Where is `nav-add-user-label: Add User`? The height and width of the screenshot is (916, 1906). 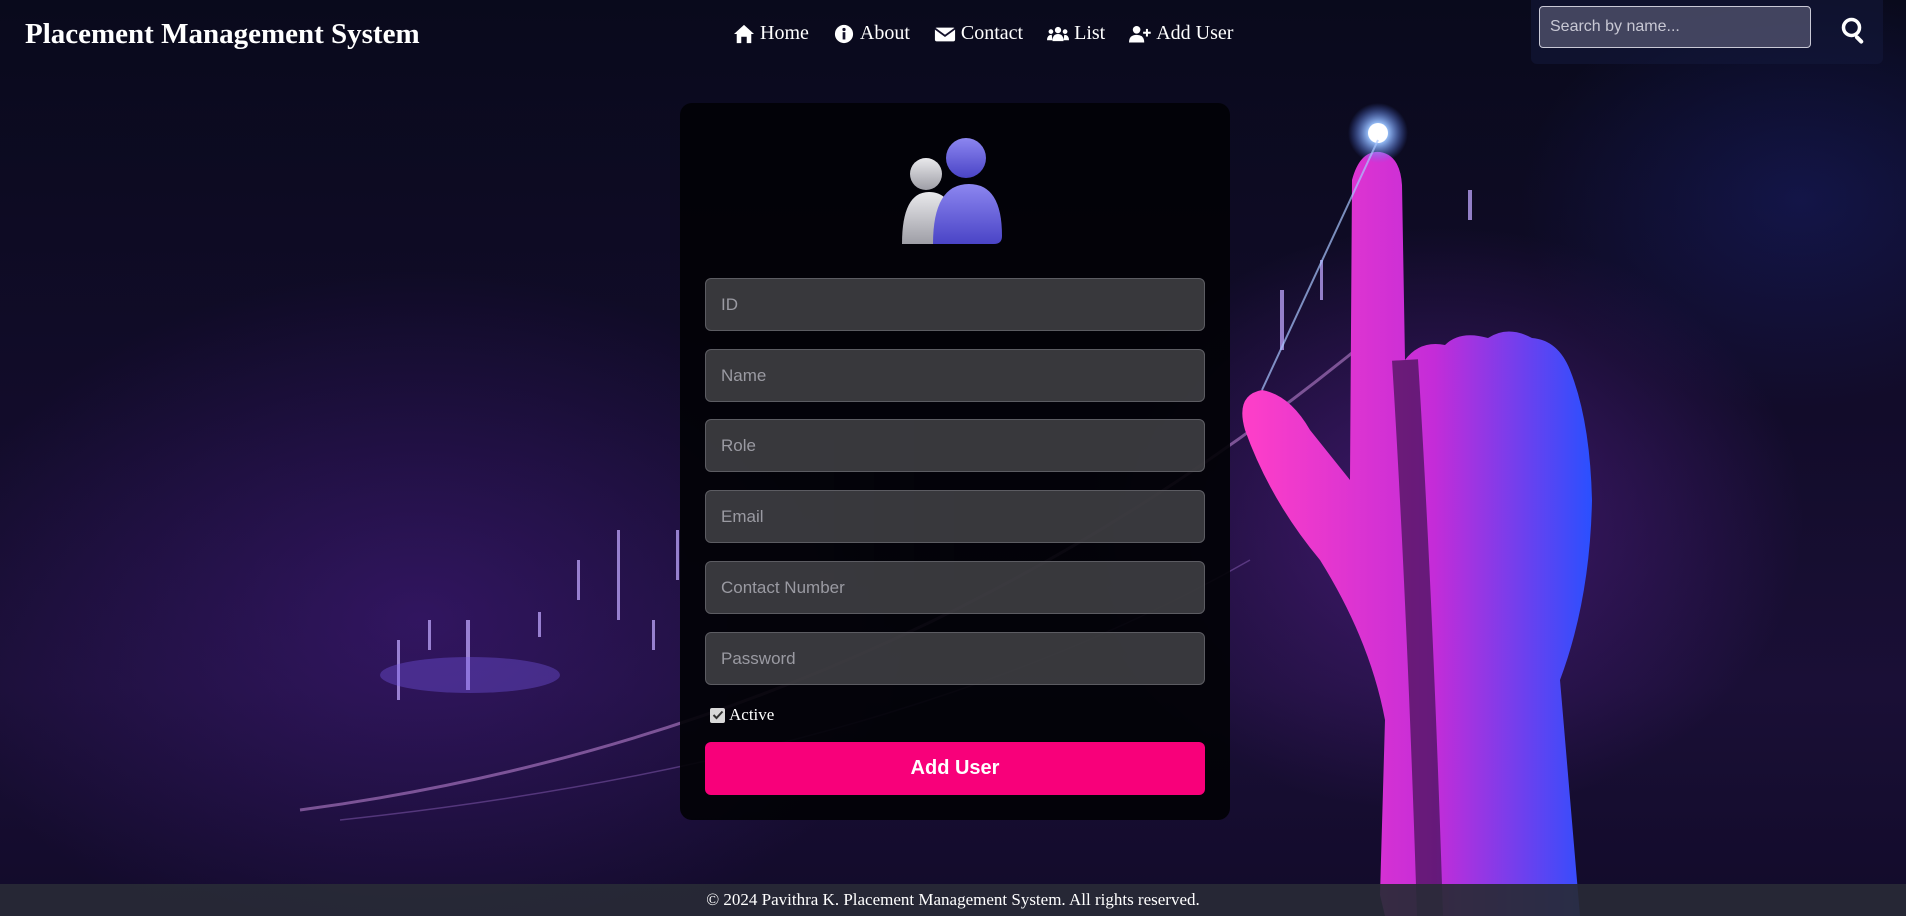 nav-add-user-label: Add User is located at coordinates (1195, 33).